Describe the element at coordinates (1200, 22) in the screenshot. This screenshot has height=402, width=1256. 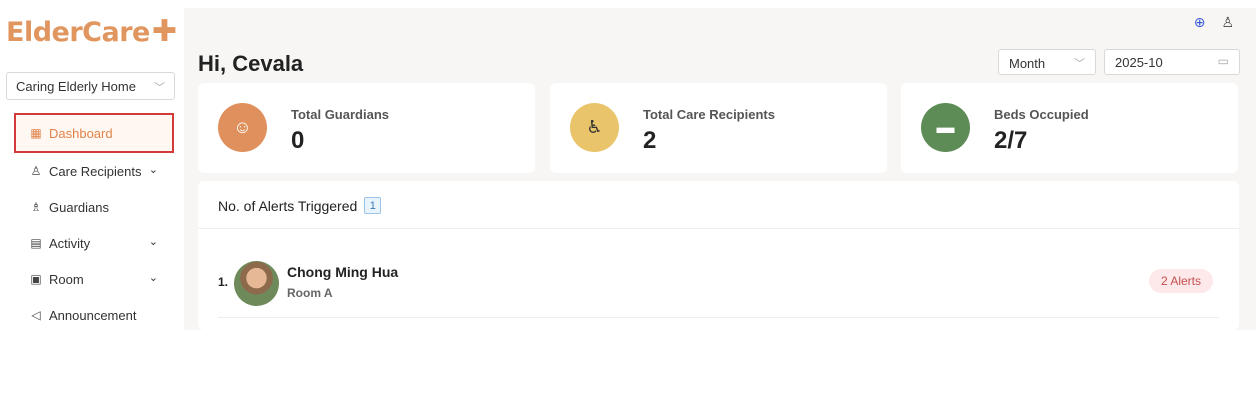
I see `globe-icon: ⊕` at that location.